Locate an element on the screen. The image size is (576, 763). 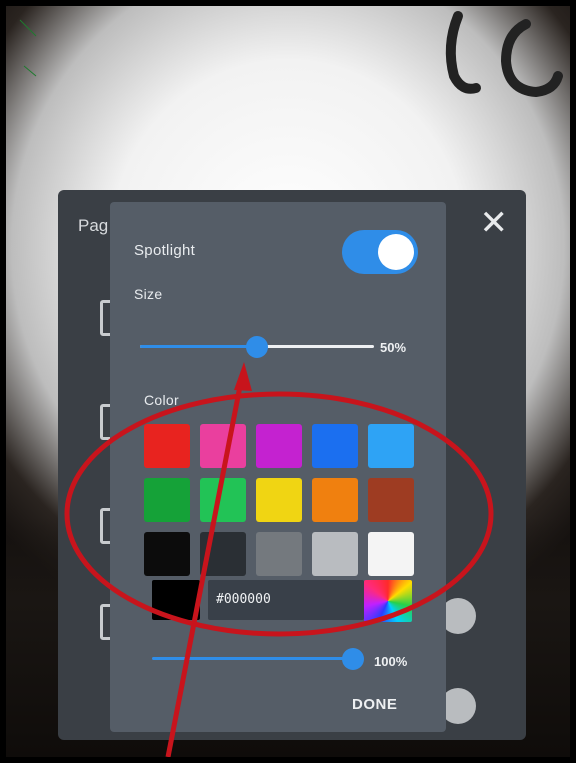
annotation-arrow-head is located at coordinates (243, 376).